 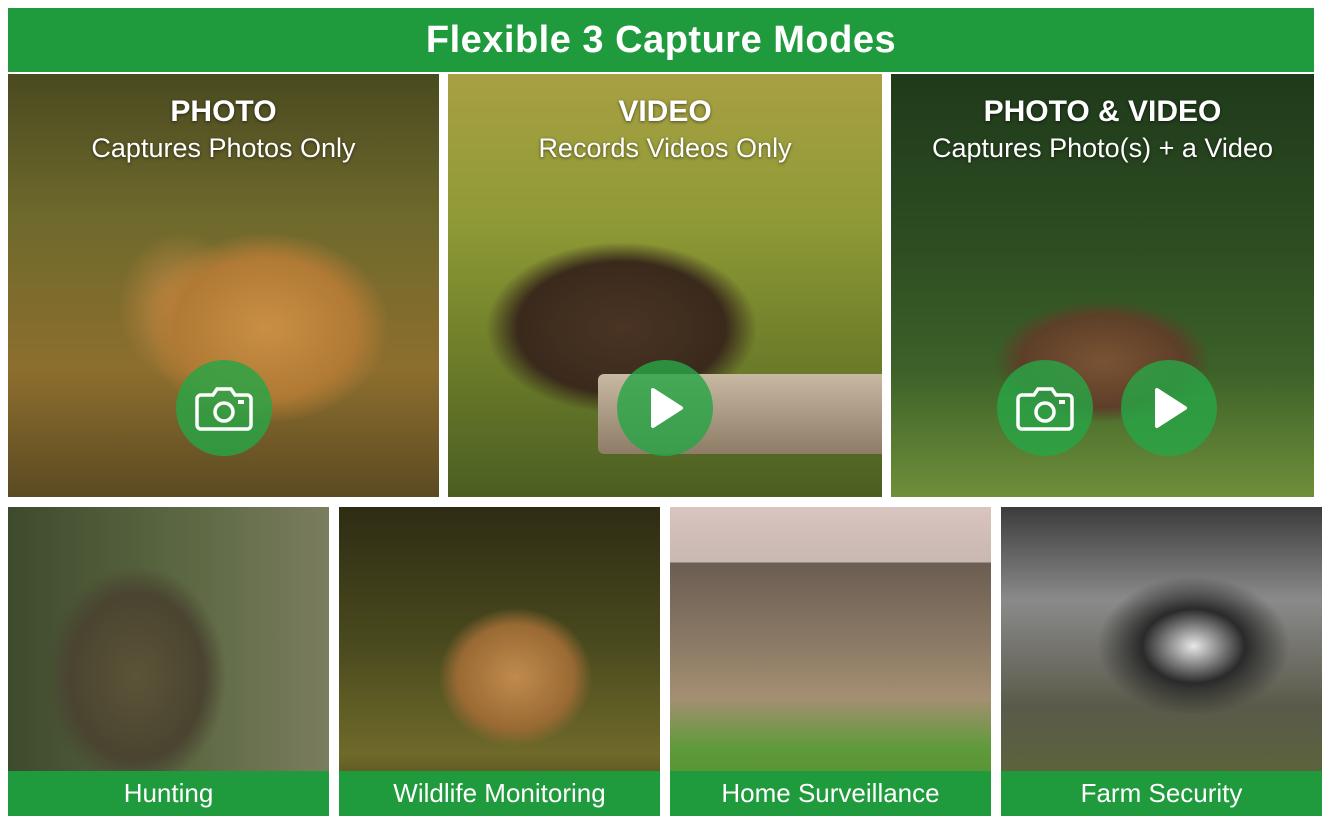 What do you see at coordinates (1102, 111) in the screenshot?
I see `mode-title: PHOTO & VIDEO` at bounding box center [1102, 111].